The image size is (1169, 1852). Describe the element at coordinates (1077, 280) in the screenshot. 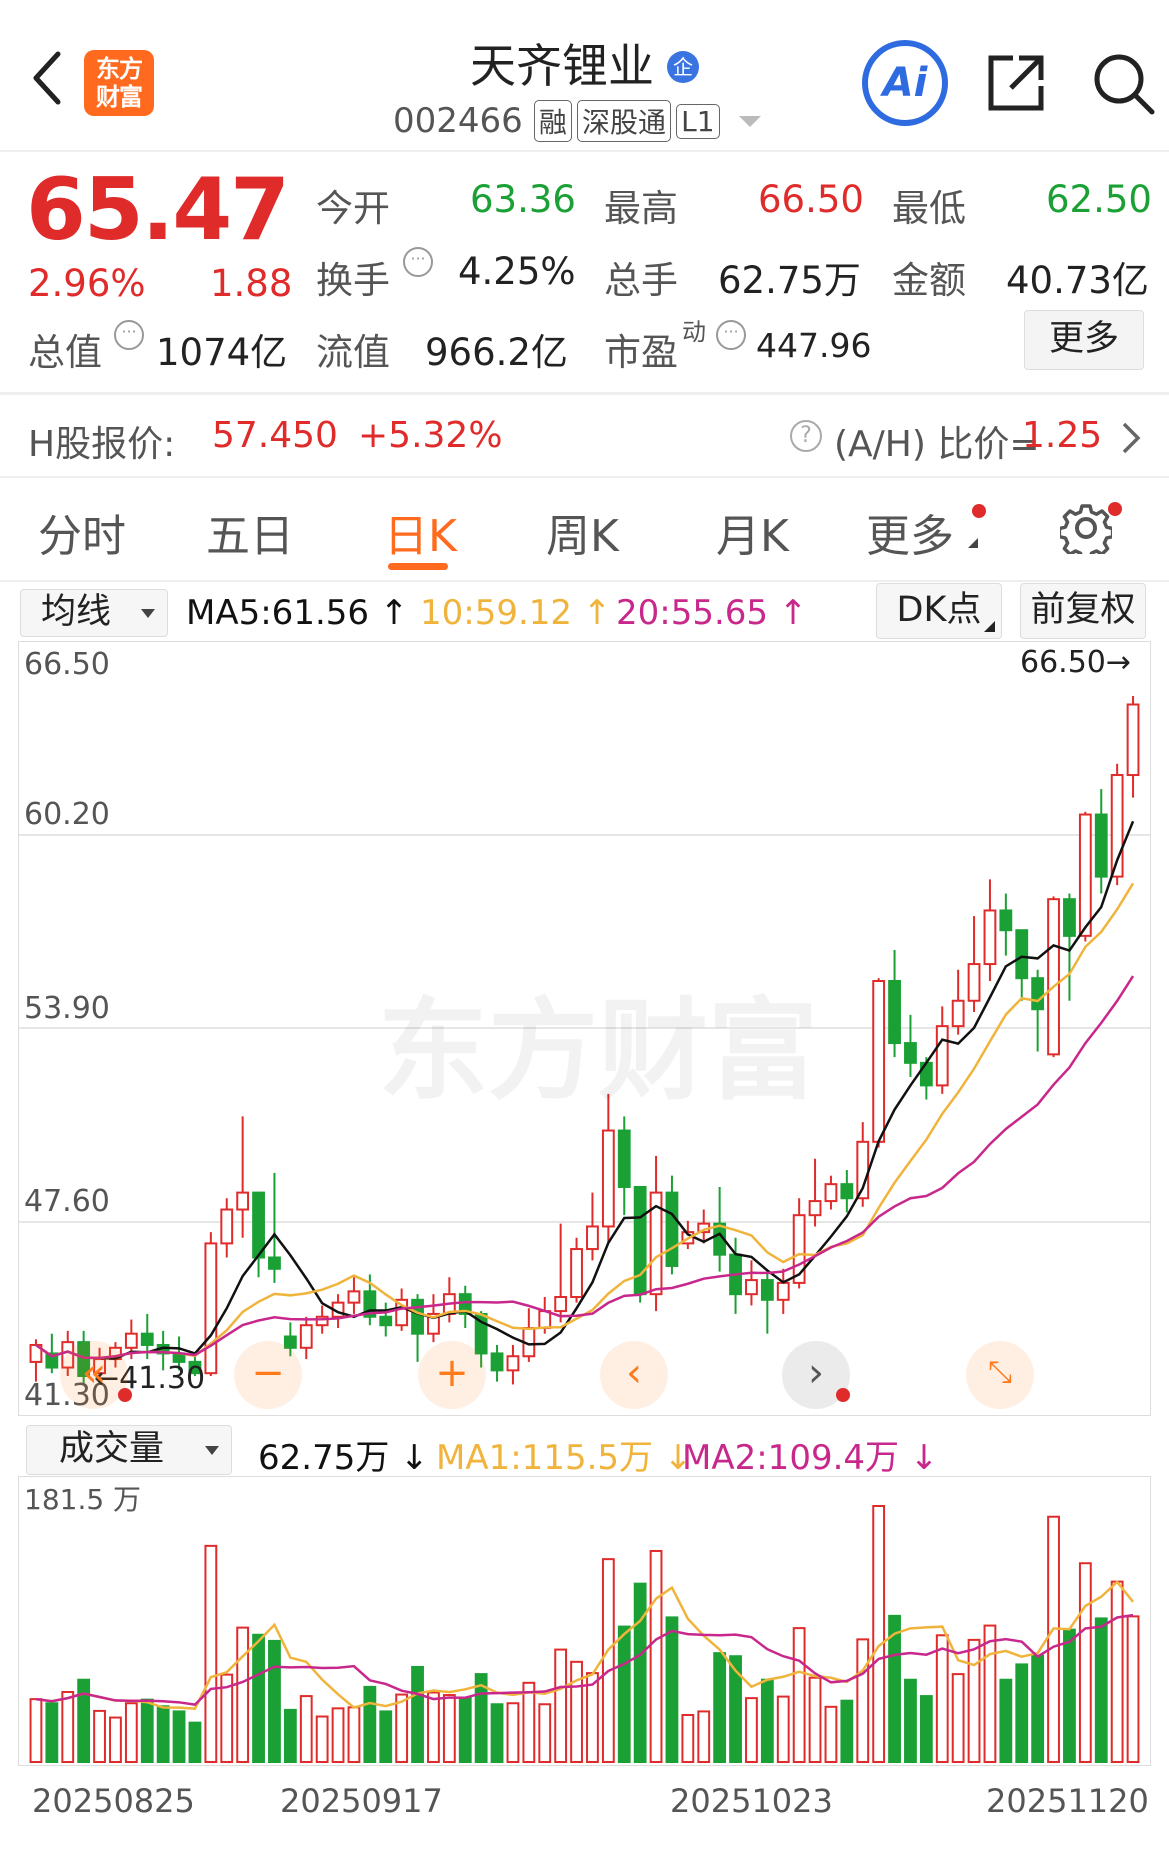

I see `amount-value: 40.73亿` at that location.